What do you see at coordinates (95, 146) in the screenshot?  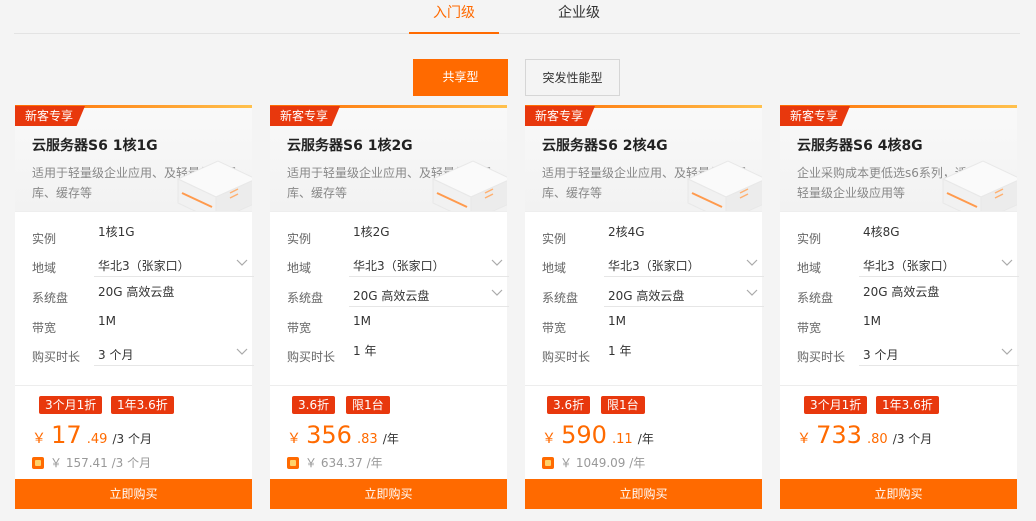 I see `card-title: 云服务器S6 1核1G` at bounding box center [95, 146].